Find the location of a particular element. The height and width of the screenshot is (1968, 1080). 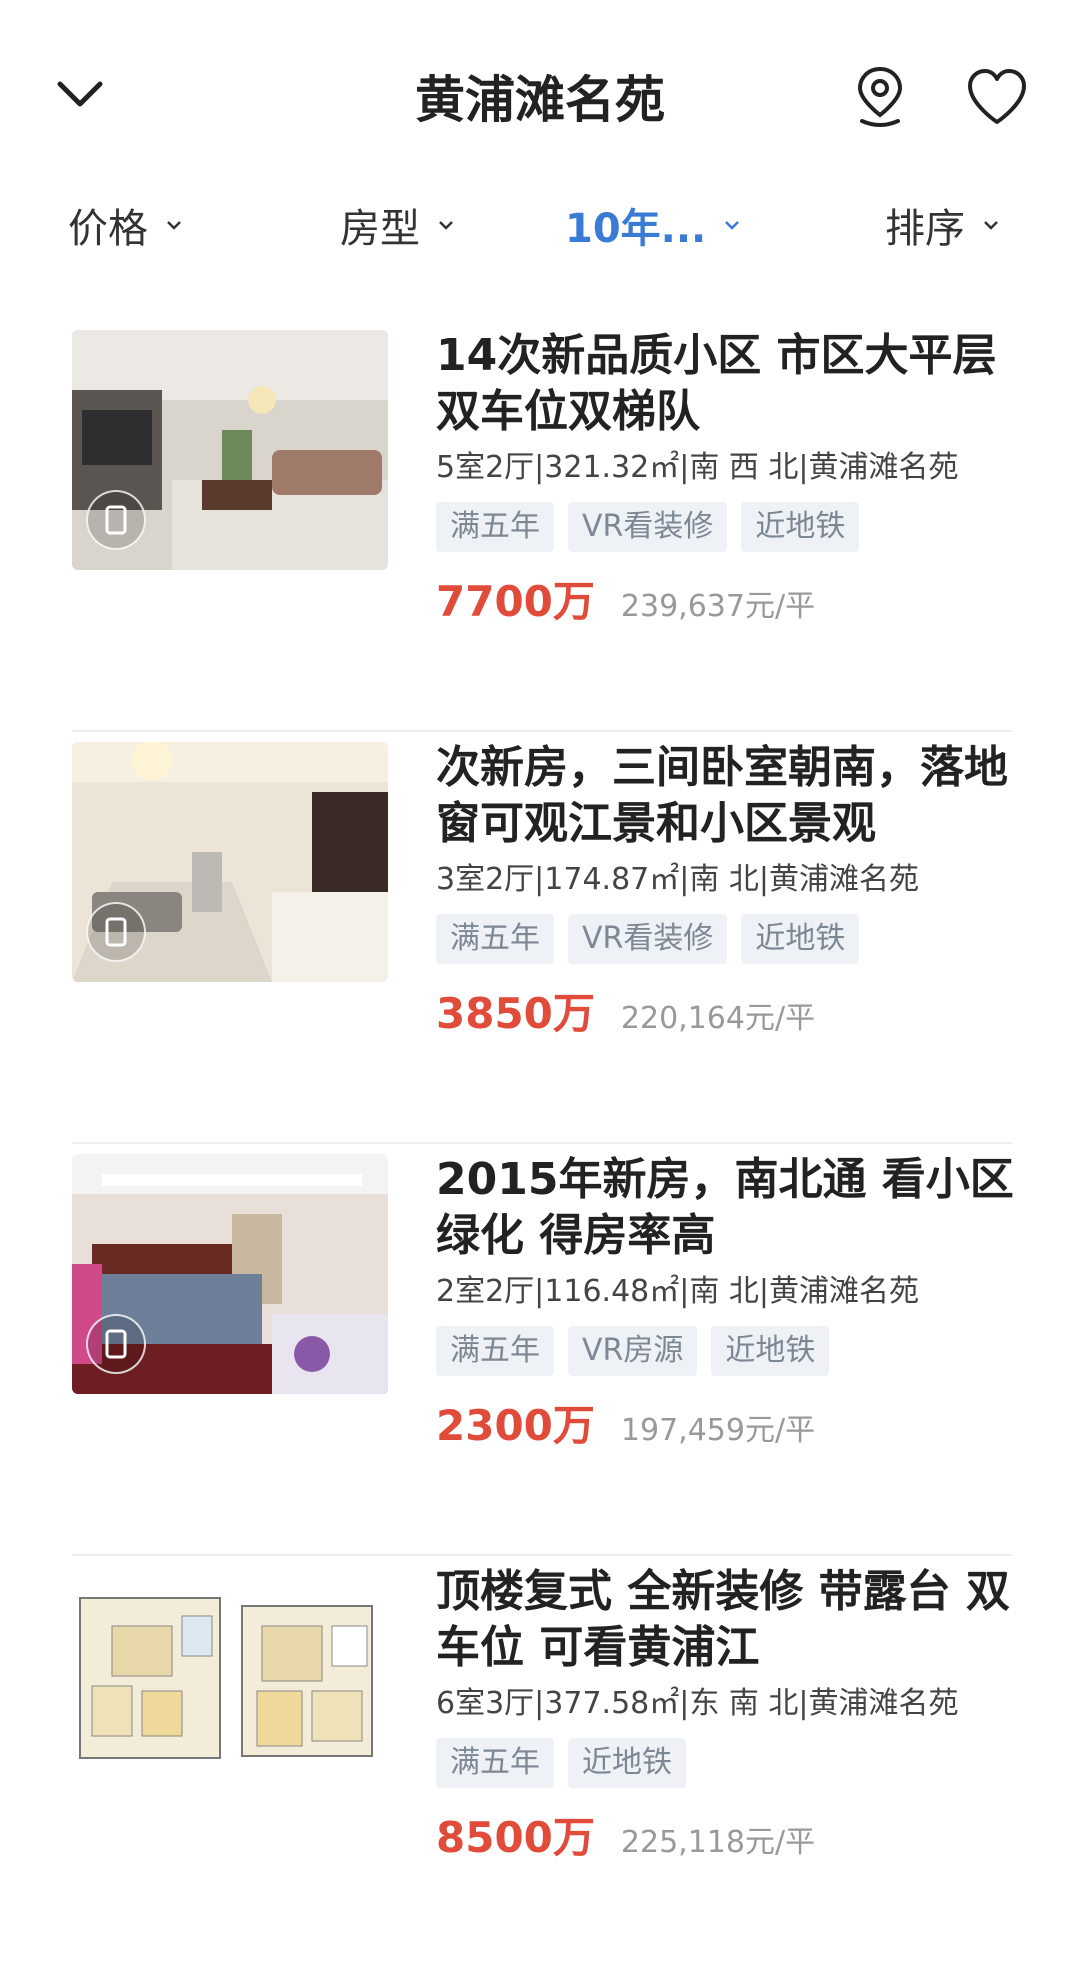

page-title: 黄浦滩名苑 is located at coordinates (540, 100).